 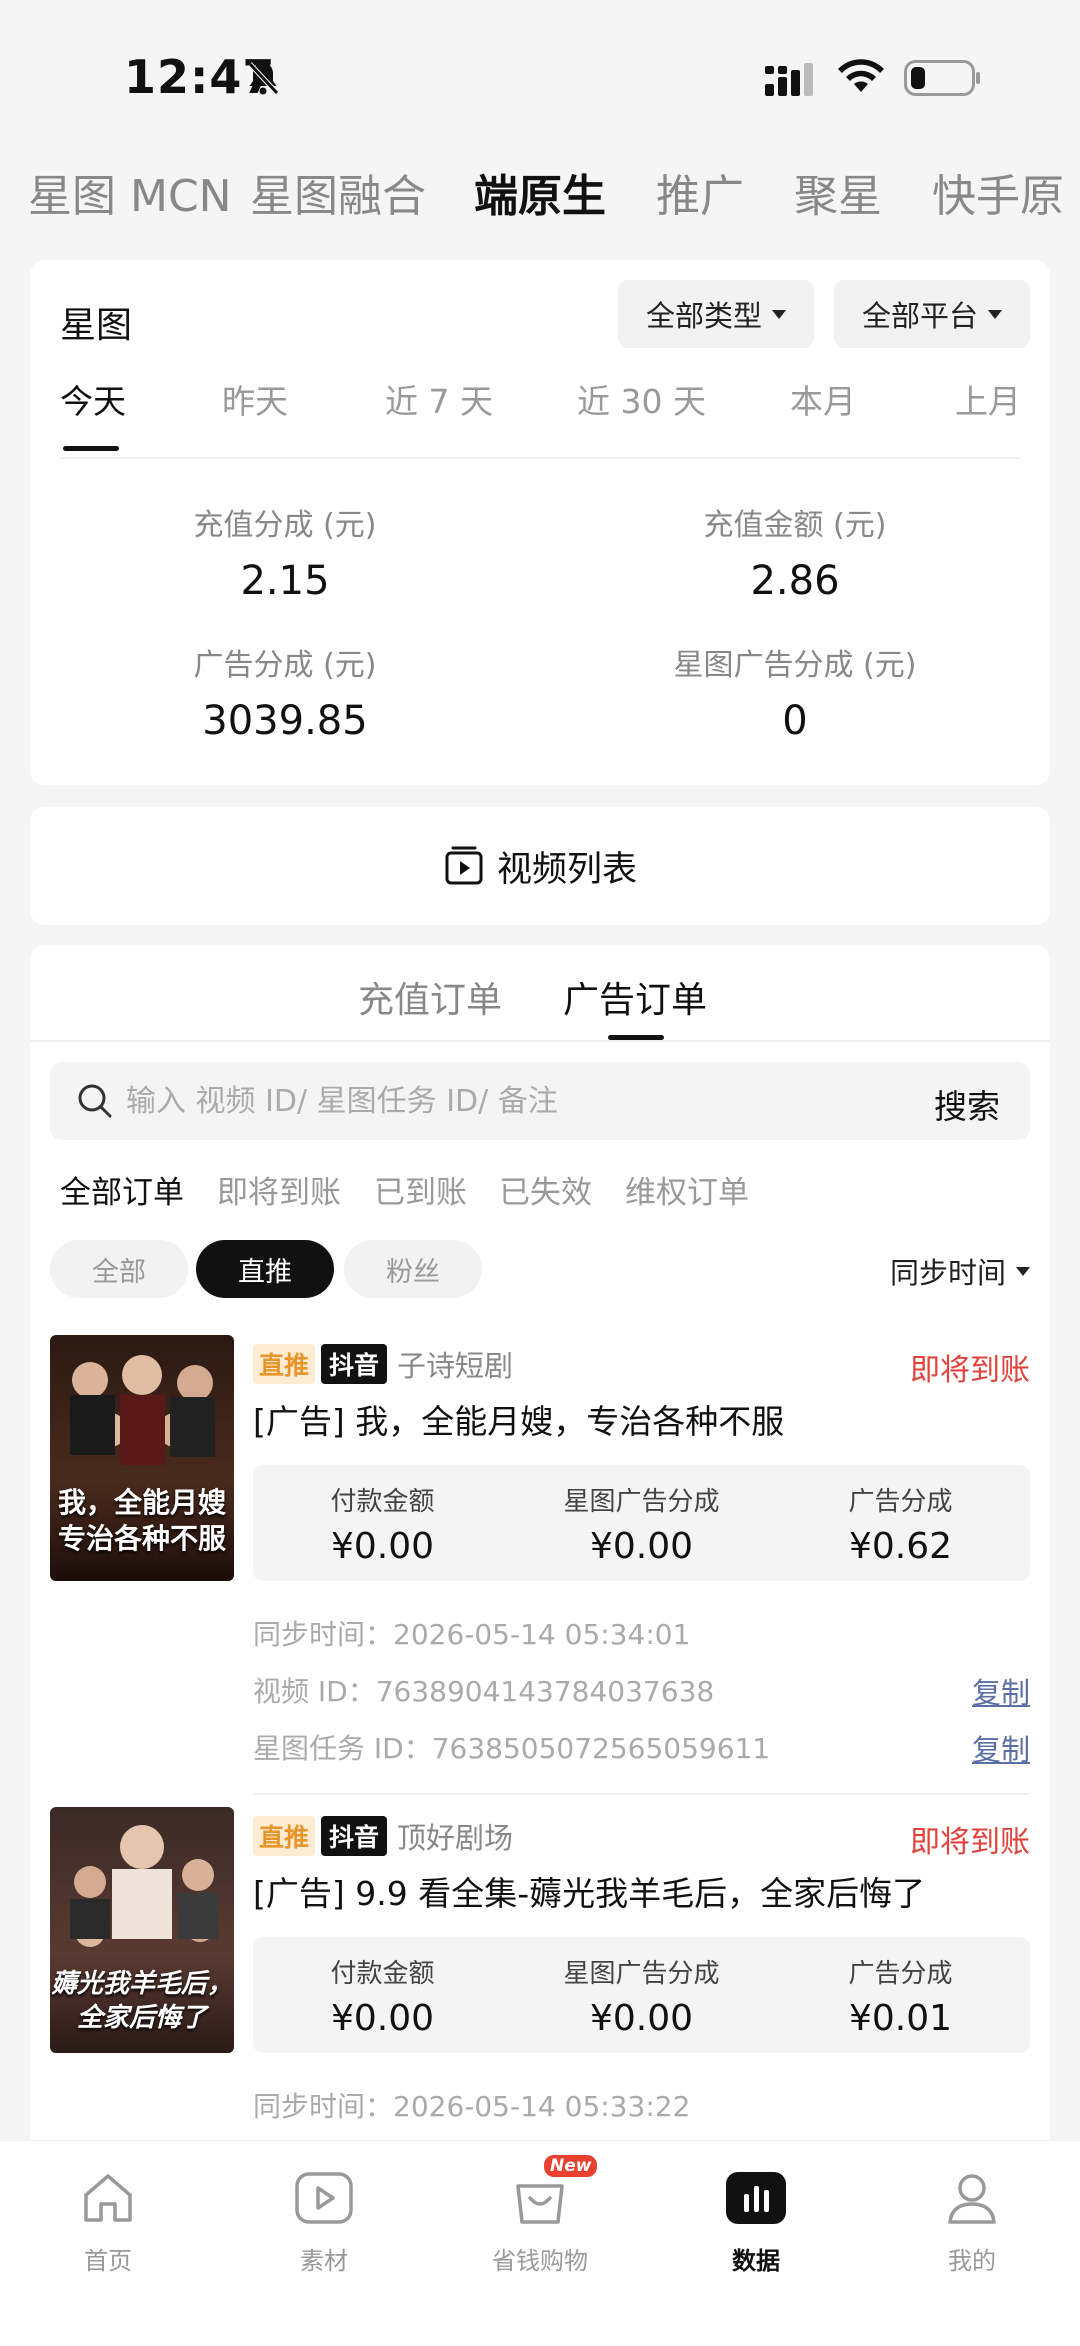 I want to click on date-range-tabs: 今天 昨天 近 7 天 近 30 天 本月 上月, so click(x=540, y=415).